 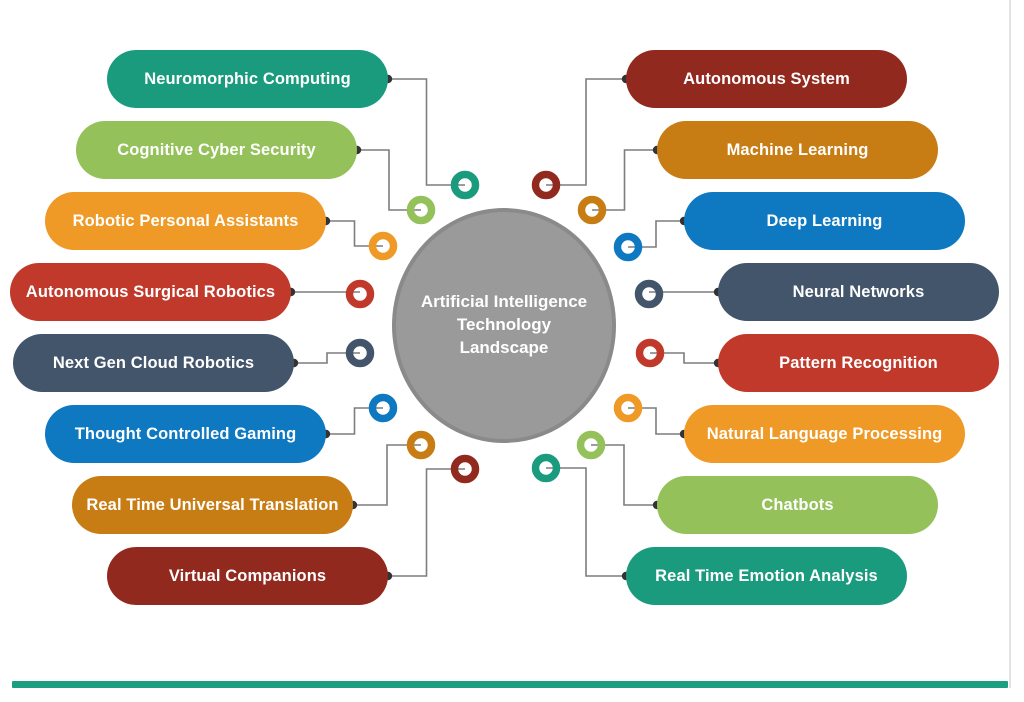 I want to click on node-deep-learning: Deep Learning, so click(x=824, y=221).